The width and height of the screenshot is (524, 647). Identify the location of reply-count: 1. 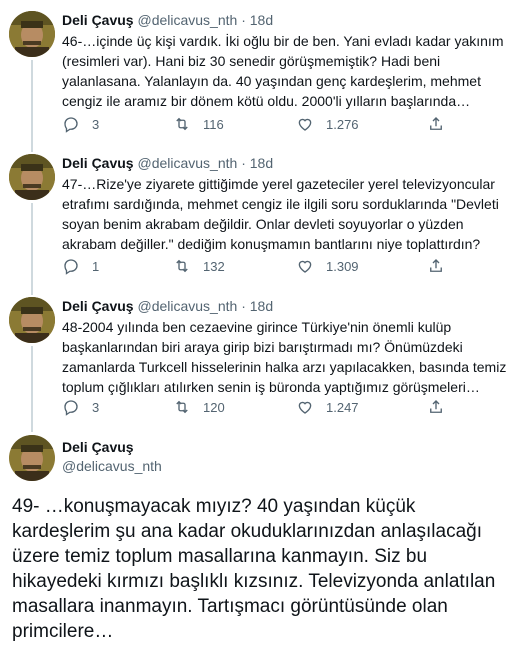
(96, 266).